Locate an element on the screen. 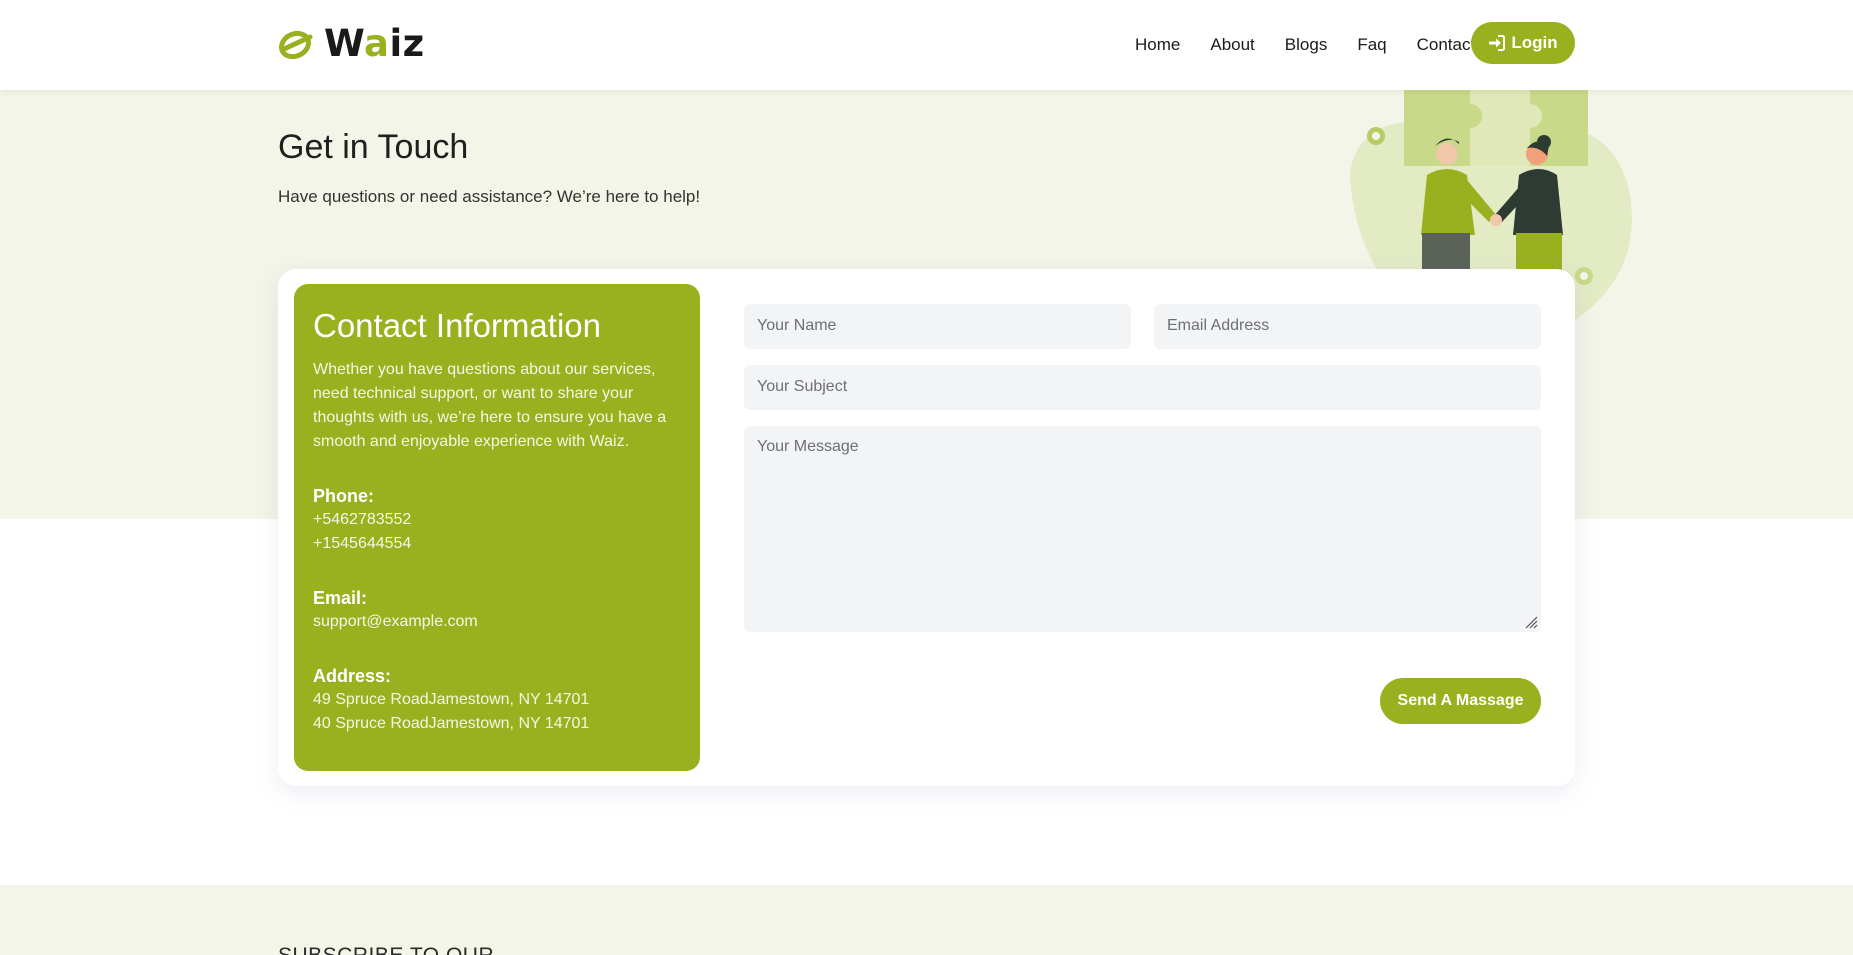  logo: Waiz is located at coordinates (351, 44).